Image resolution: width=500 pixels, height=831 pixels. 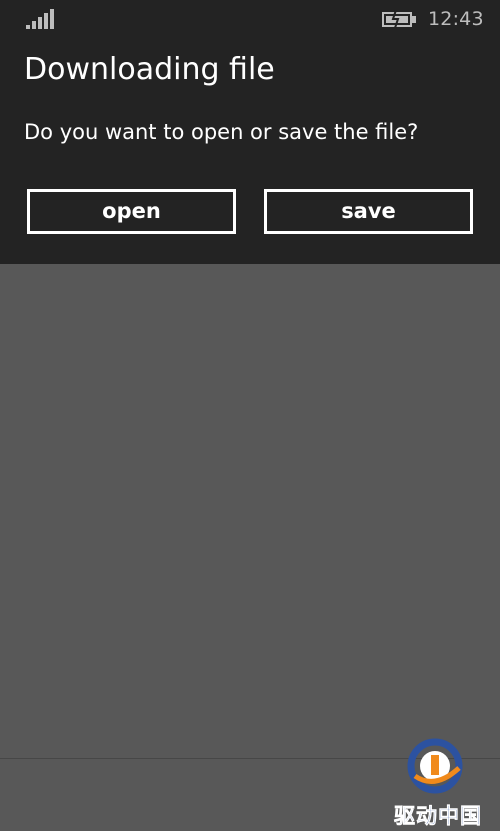 What do you see at coordinates (368, 211) in the screenshot?
I see `save-button: save` at bounding box center [368, 211].